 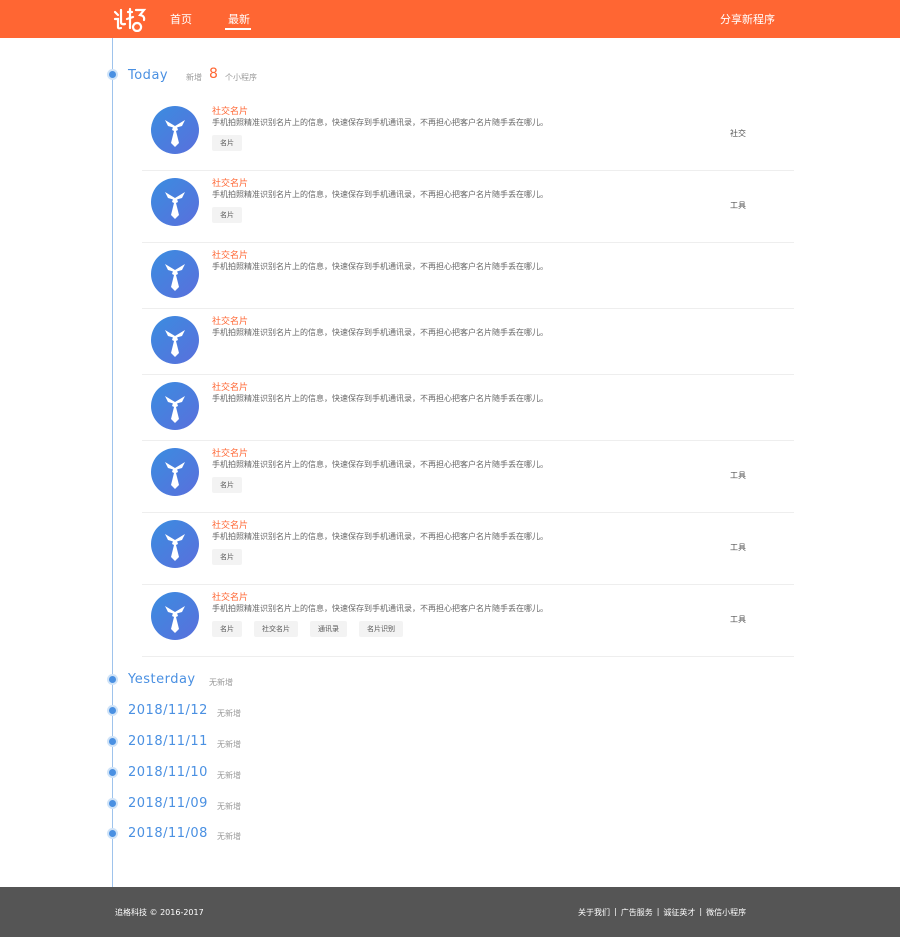 What do you see at coordinates (662, 912) in the screenshot?
I see `footer-links: 关于我们 | 广告服务 | 诚征英才 | 微信小程序` at bounding box center [662, 912].